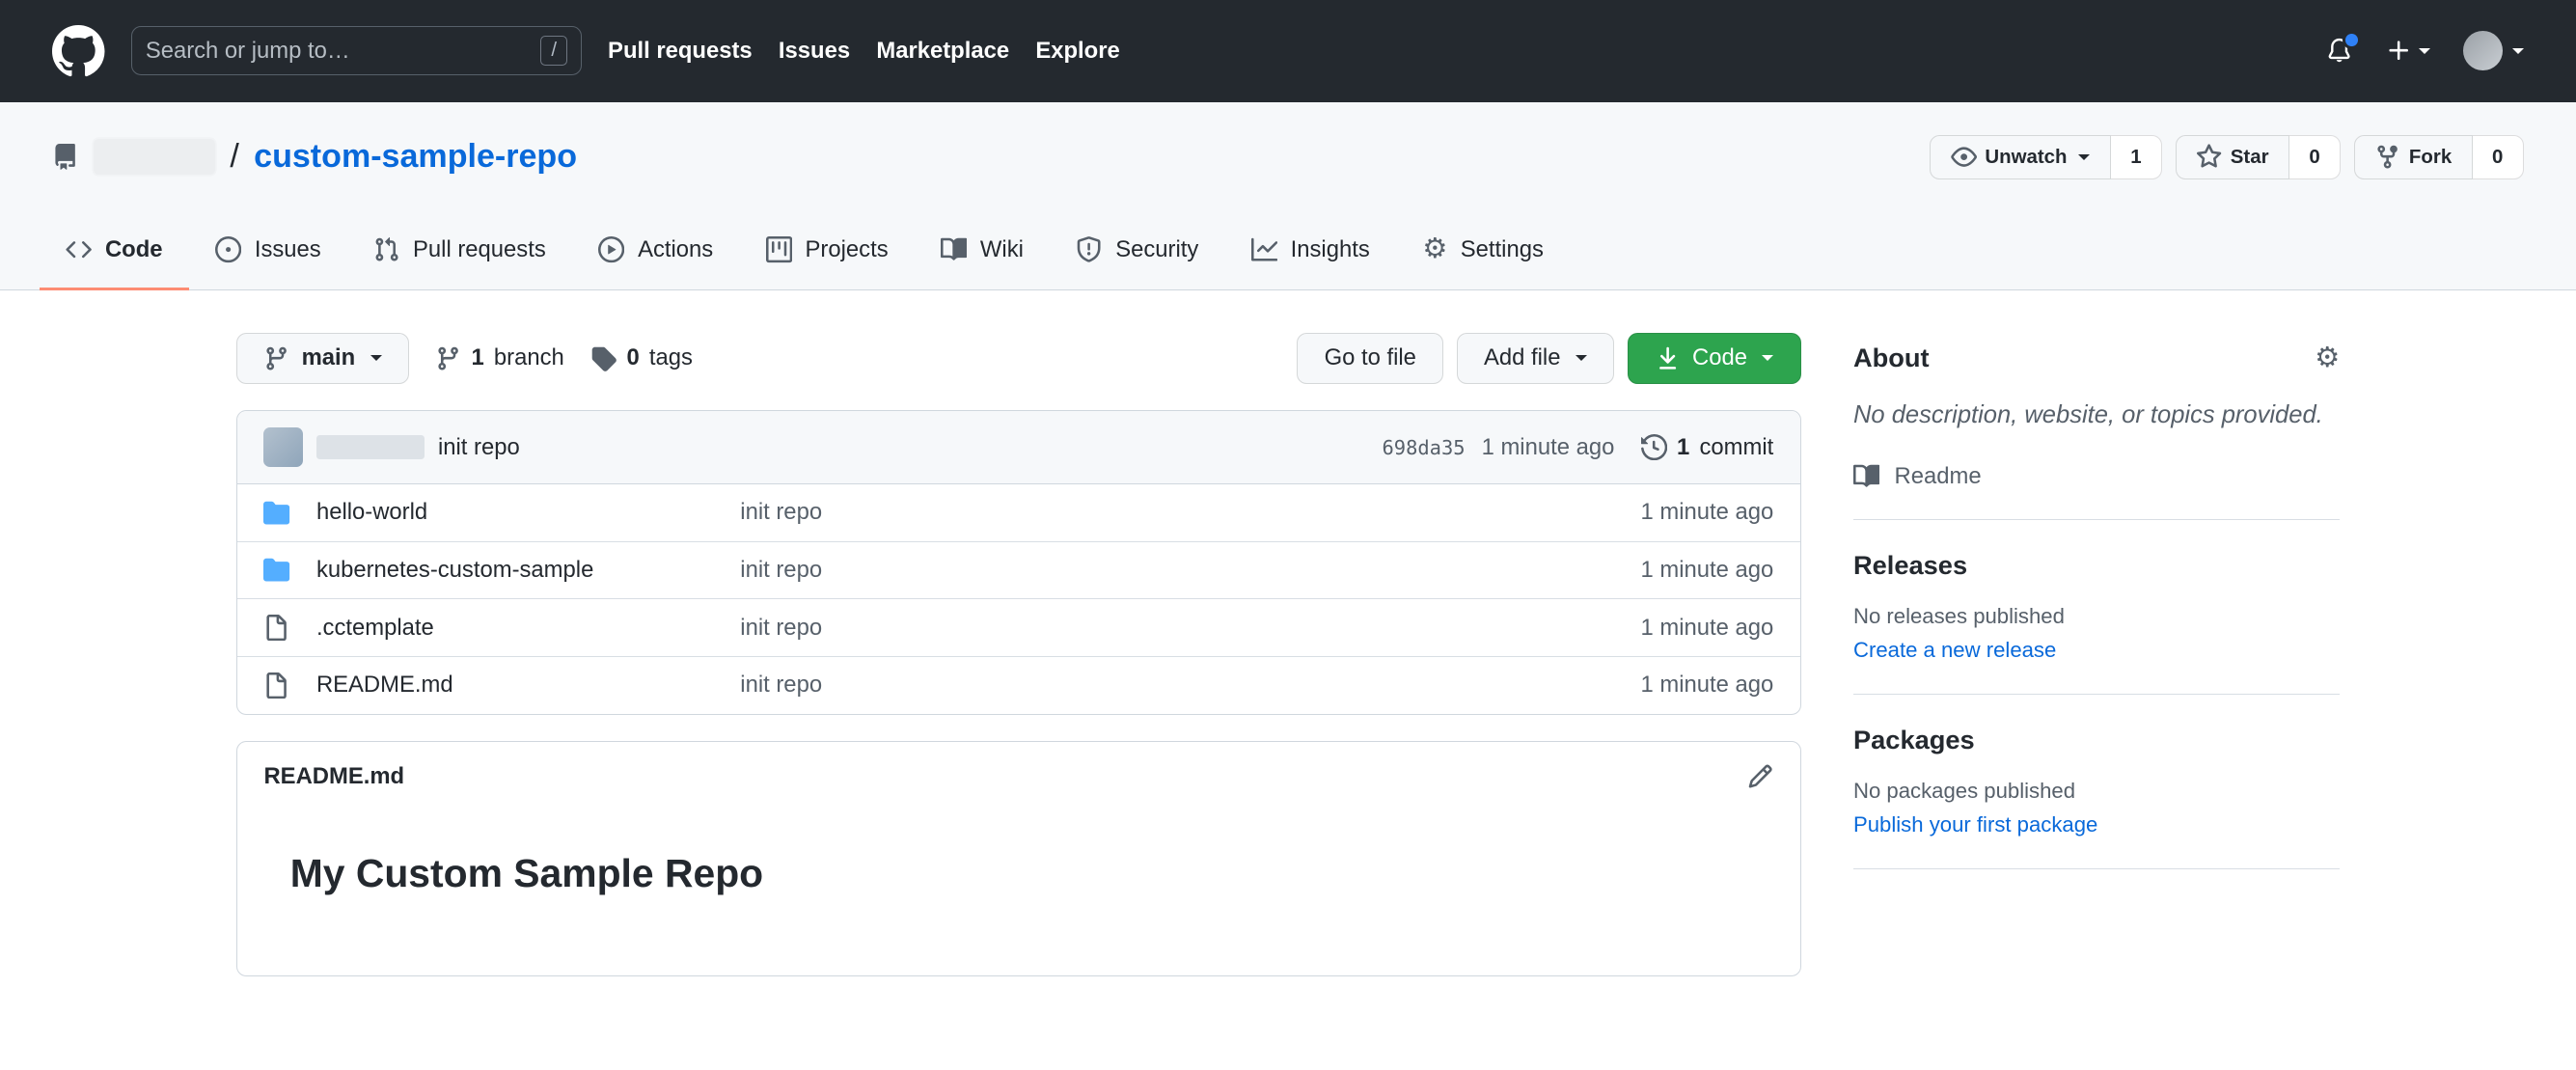 The image size is (2576, 1070). I want to click on table-row: hello-world init repo 1 minute ago, so click(1018, 512).